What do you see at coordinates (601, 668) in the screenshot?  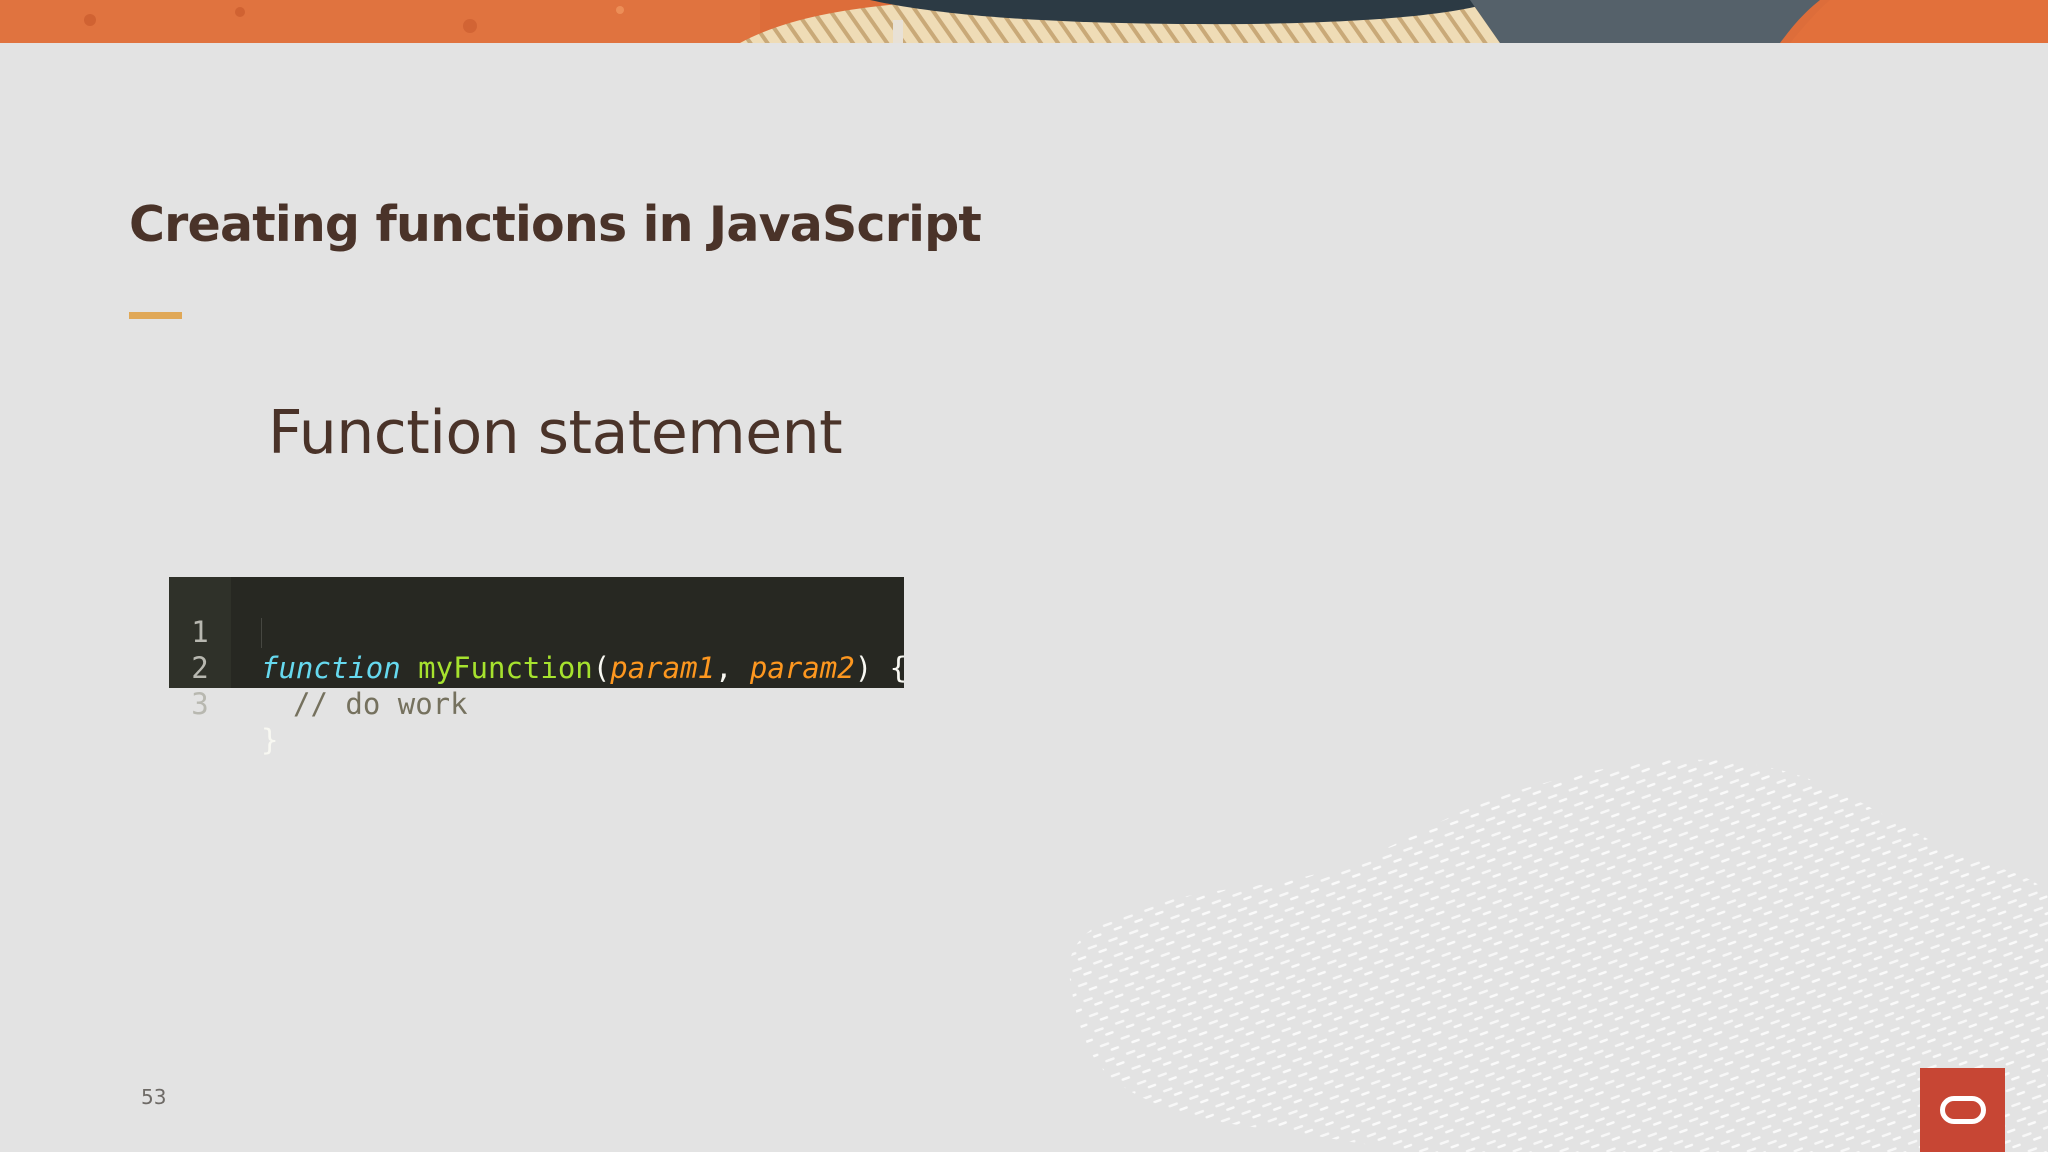 I see `punctuation-token: (` at bounding box center [601, 668].